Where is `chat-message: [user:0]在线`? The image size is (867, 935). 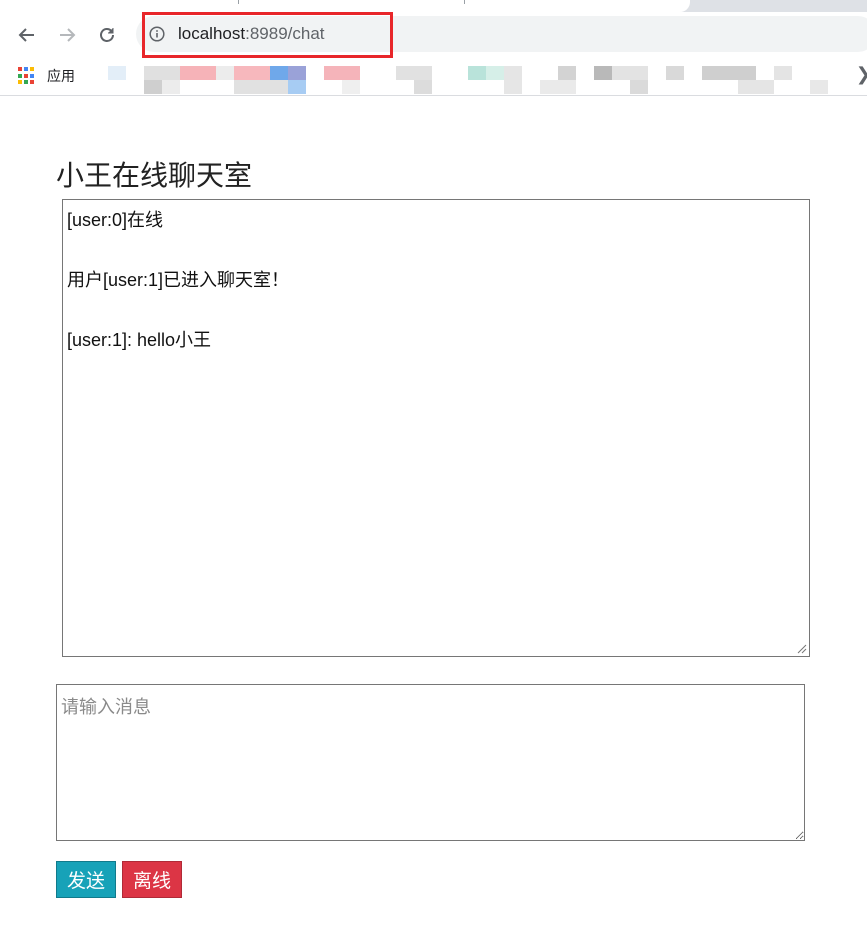
chat-message: [user:0]在线 is located at coordinates (115, 220).